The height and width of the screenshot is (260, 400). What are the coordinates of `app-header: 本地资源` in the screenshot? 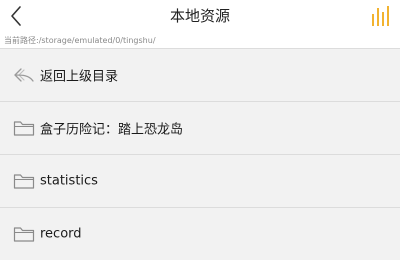 It's located at (200, 16).